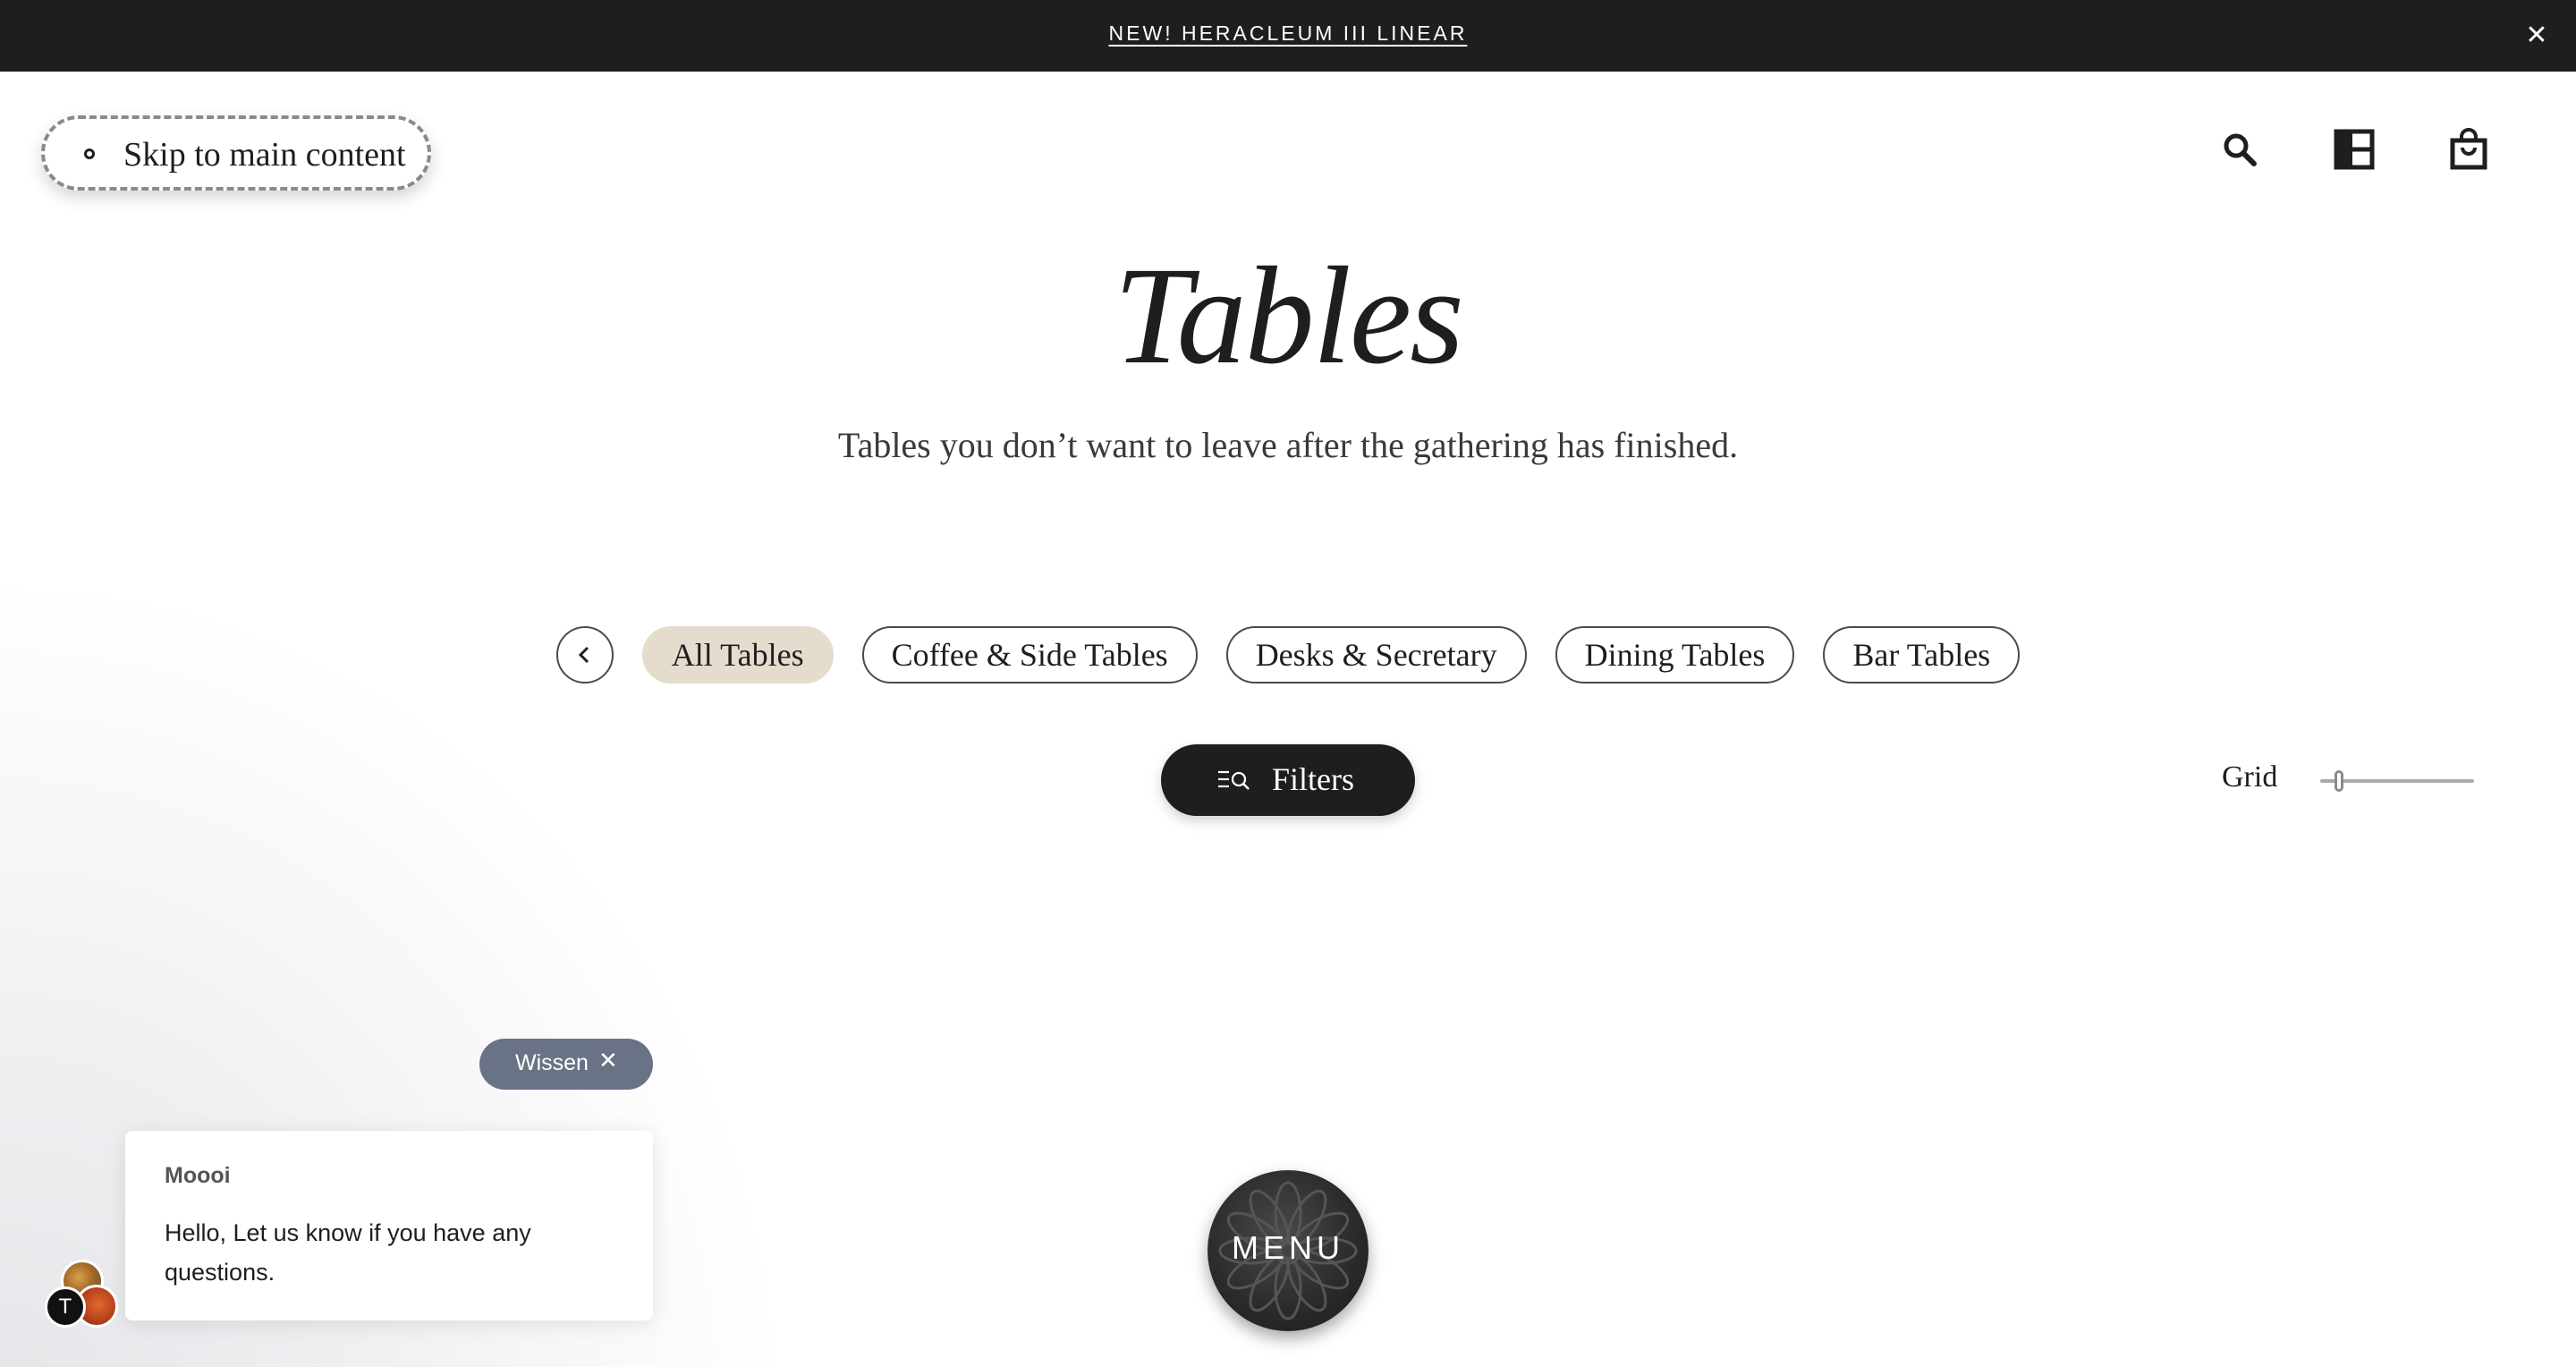 Image resolution: width=2576 pixels, height=1367 pixels. Describe the element at coordinates (2250, 777) in the screenshot. I see `grid-label: Grid` at that location.